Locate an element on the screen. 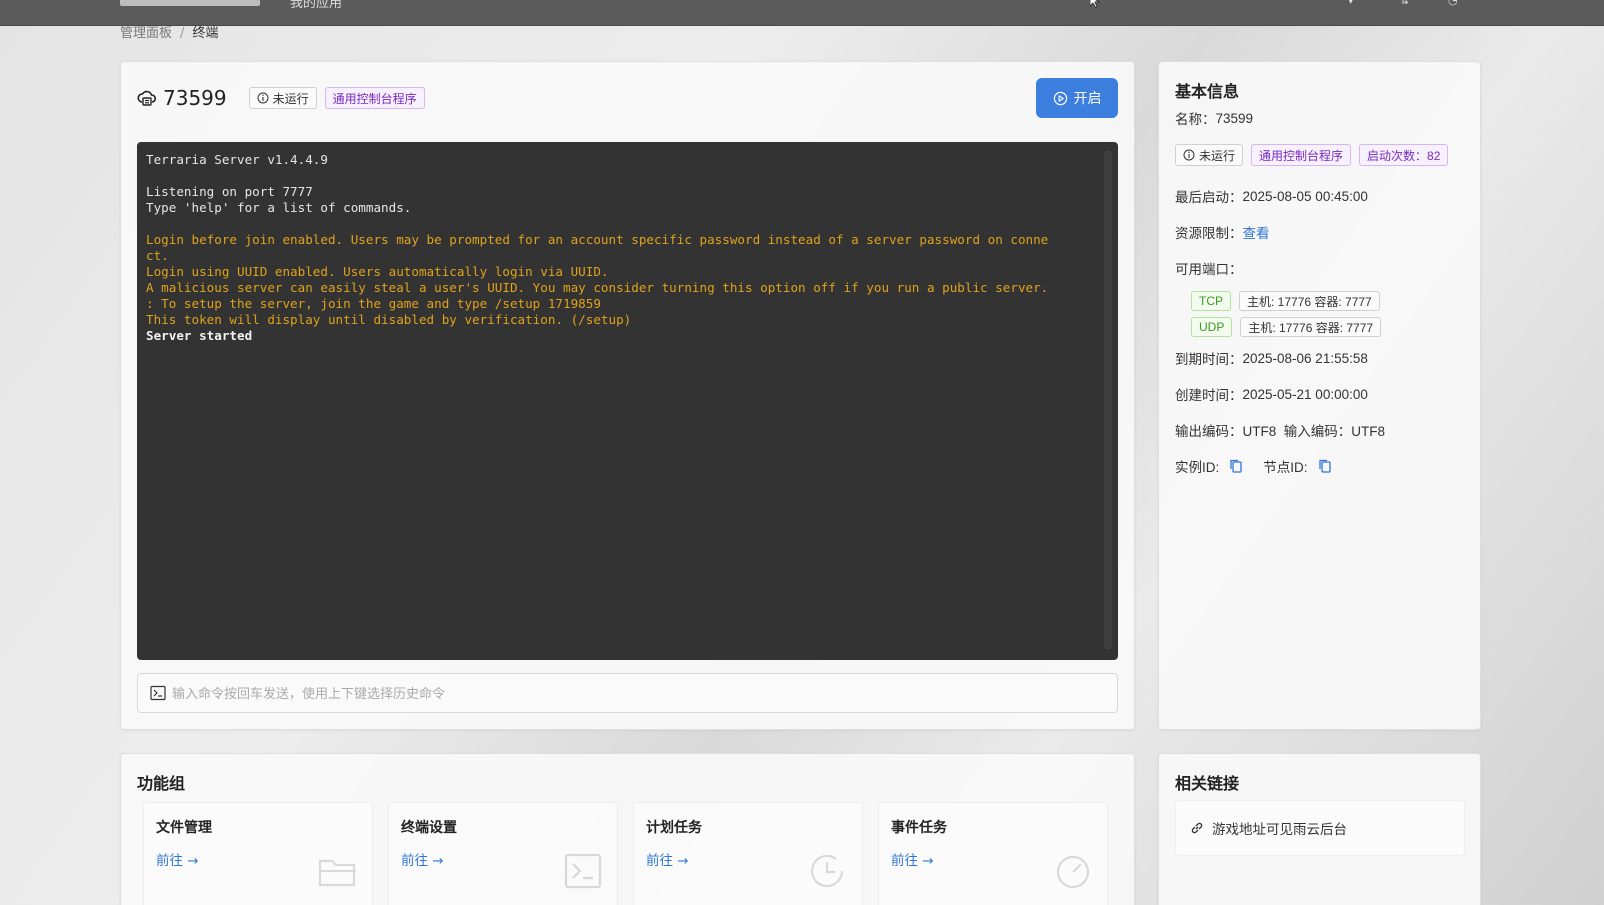  language-icon: ⇅ is located at coordinates (1405, 3).